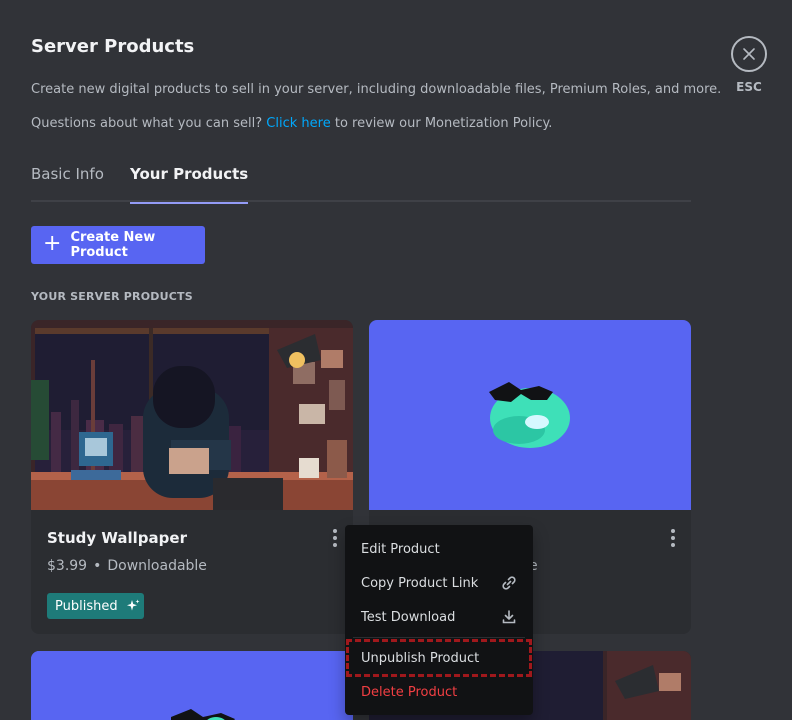 The width and height of the screenshot is (792, 720). What do you see at coordinates (400, 549) in the screenshot?
I see `menu-item-label: Edit Product` at bounding box center [400, 549].